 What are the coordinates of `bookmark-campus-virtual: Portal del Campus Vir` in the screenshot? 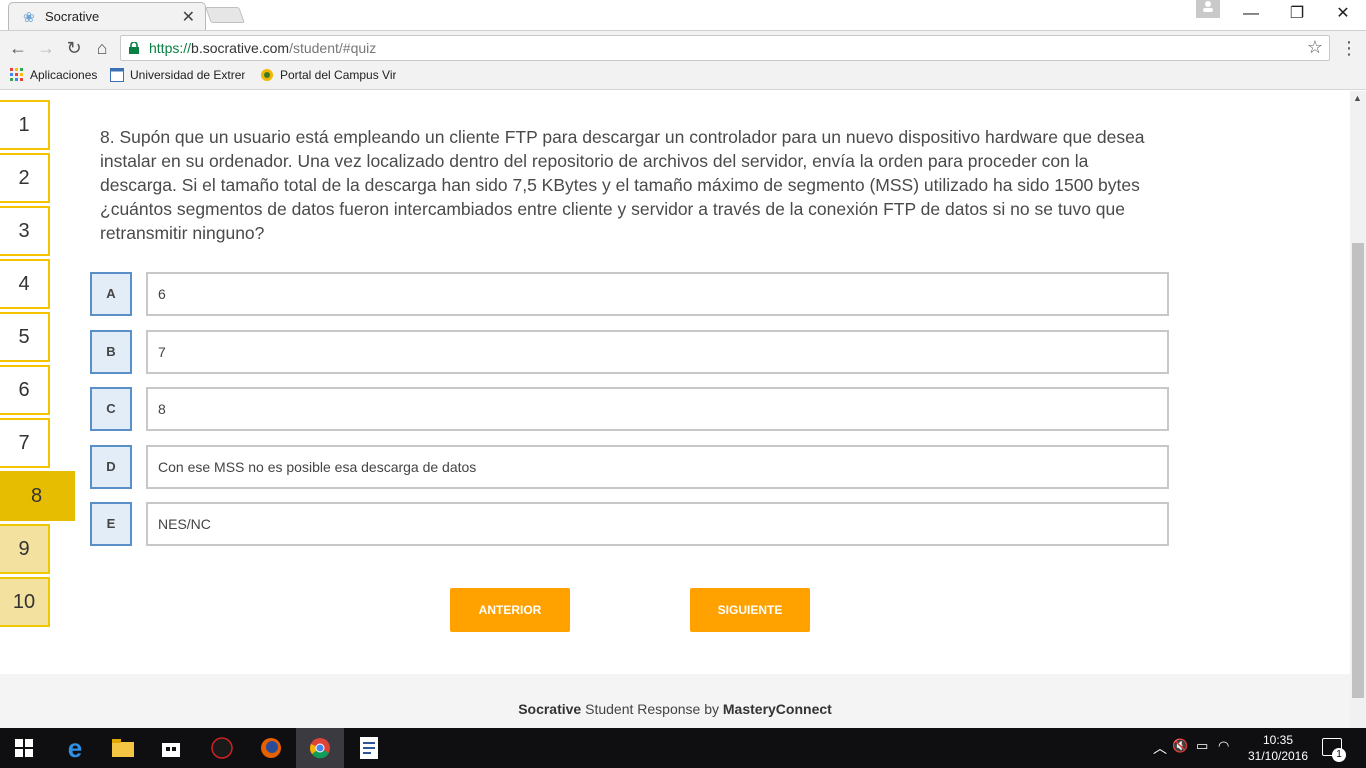 It's located at (328, 75).